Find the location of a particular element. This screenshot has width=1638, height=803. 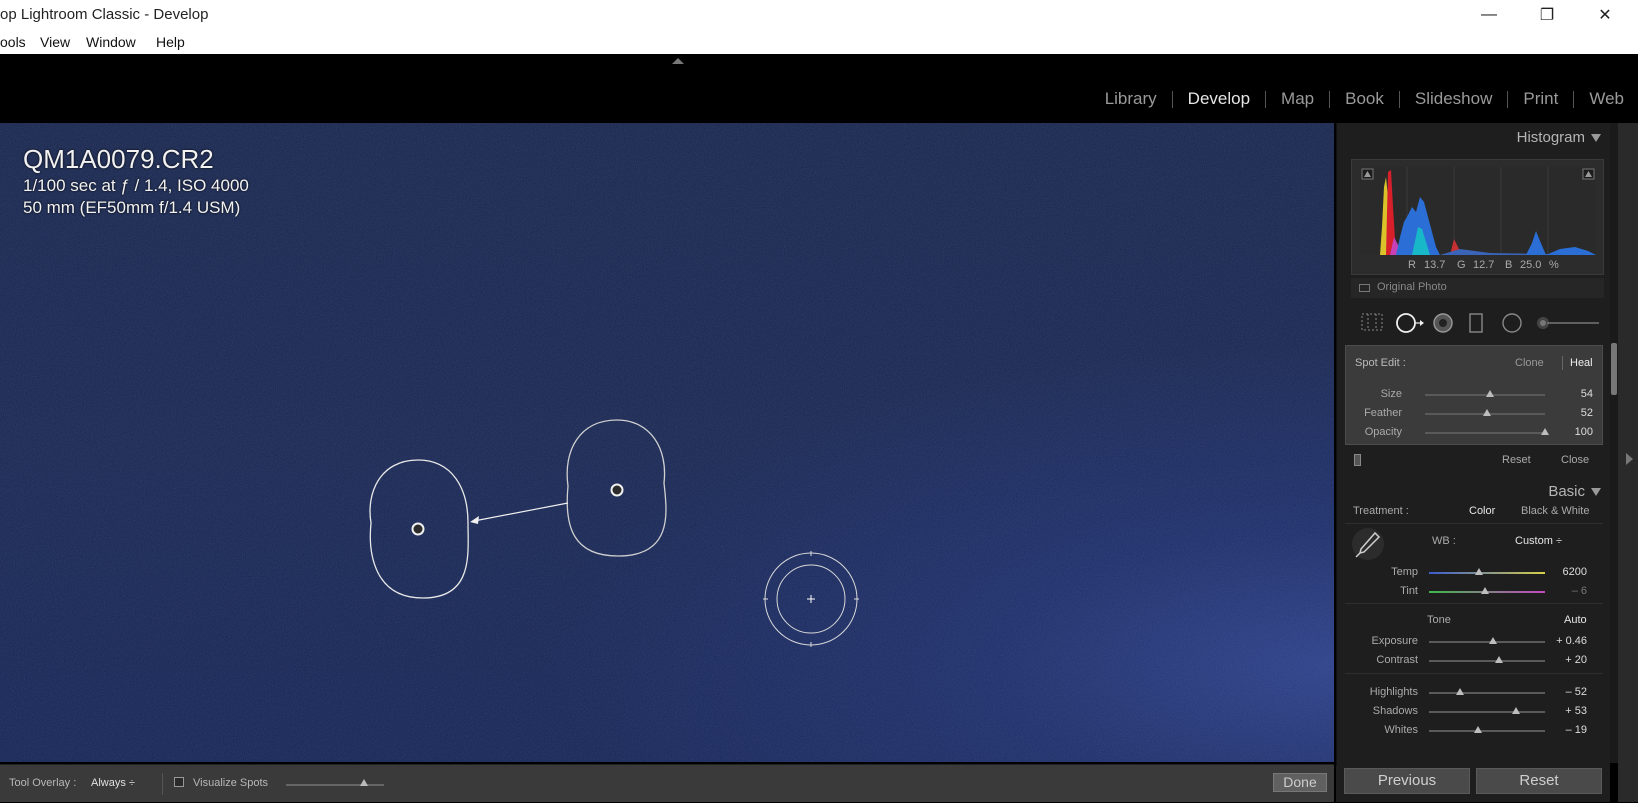

spot-feather-slider: Feather 52 is located at coordinates (1474, 414).